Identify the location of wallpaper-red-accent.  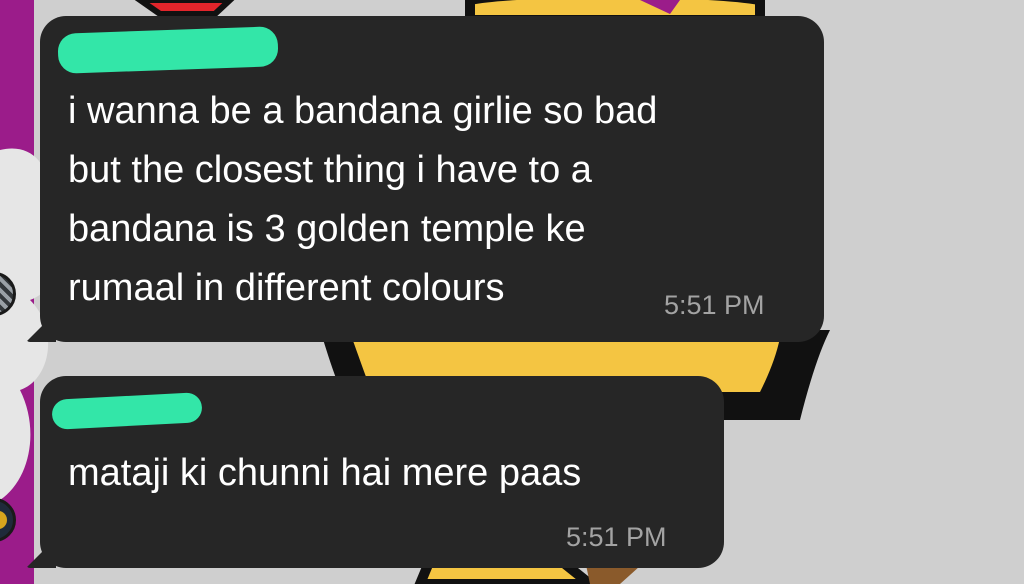
(184, 8).